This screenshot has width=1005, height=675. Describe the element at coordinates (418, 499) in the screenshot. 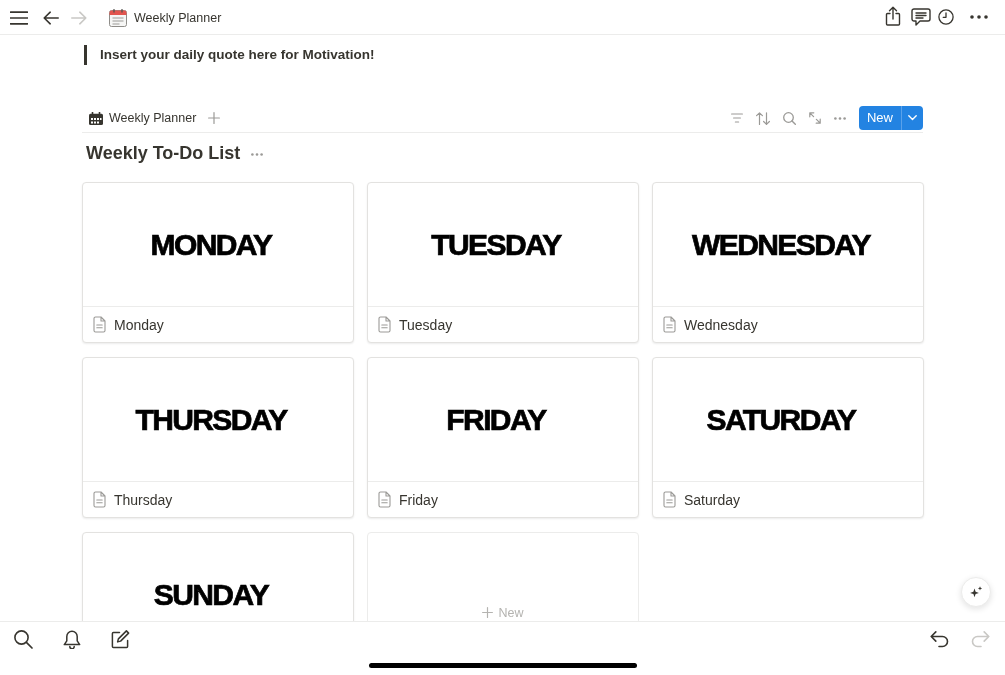

I see `card-title: Friday` at that location.